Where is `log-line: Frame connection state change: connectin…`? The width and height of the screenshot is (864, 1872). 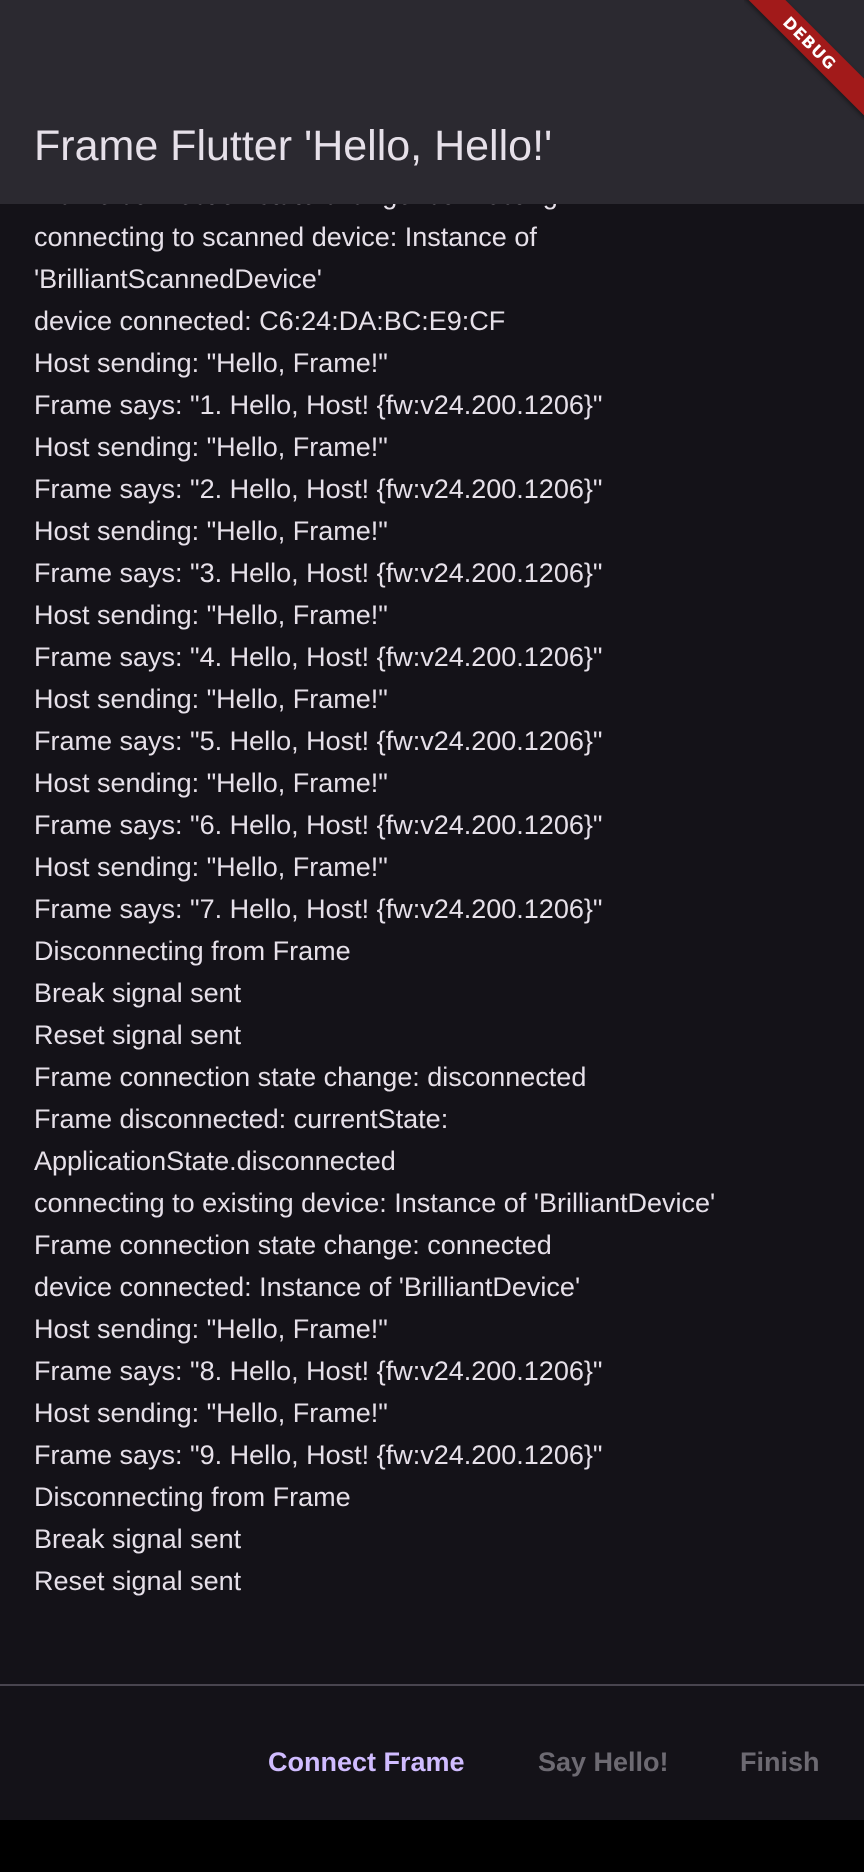 log-line: Frame connection state change: connectin… is located at coordinates (449, 210).